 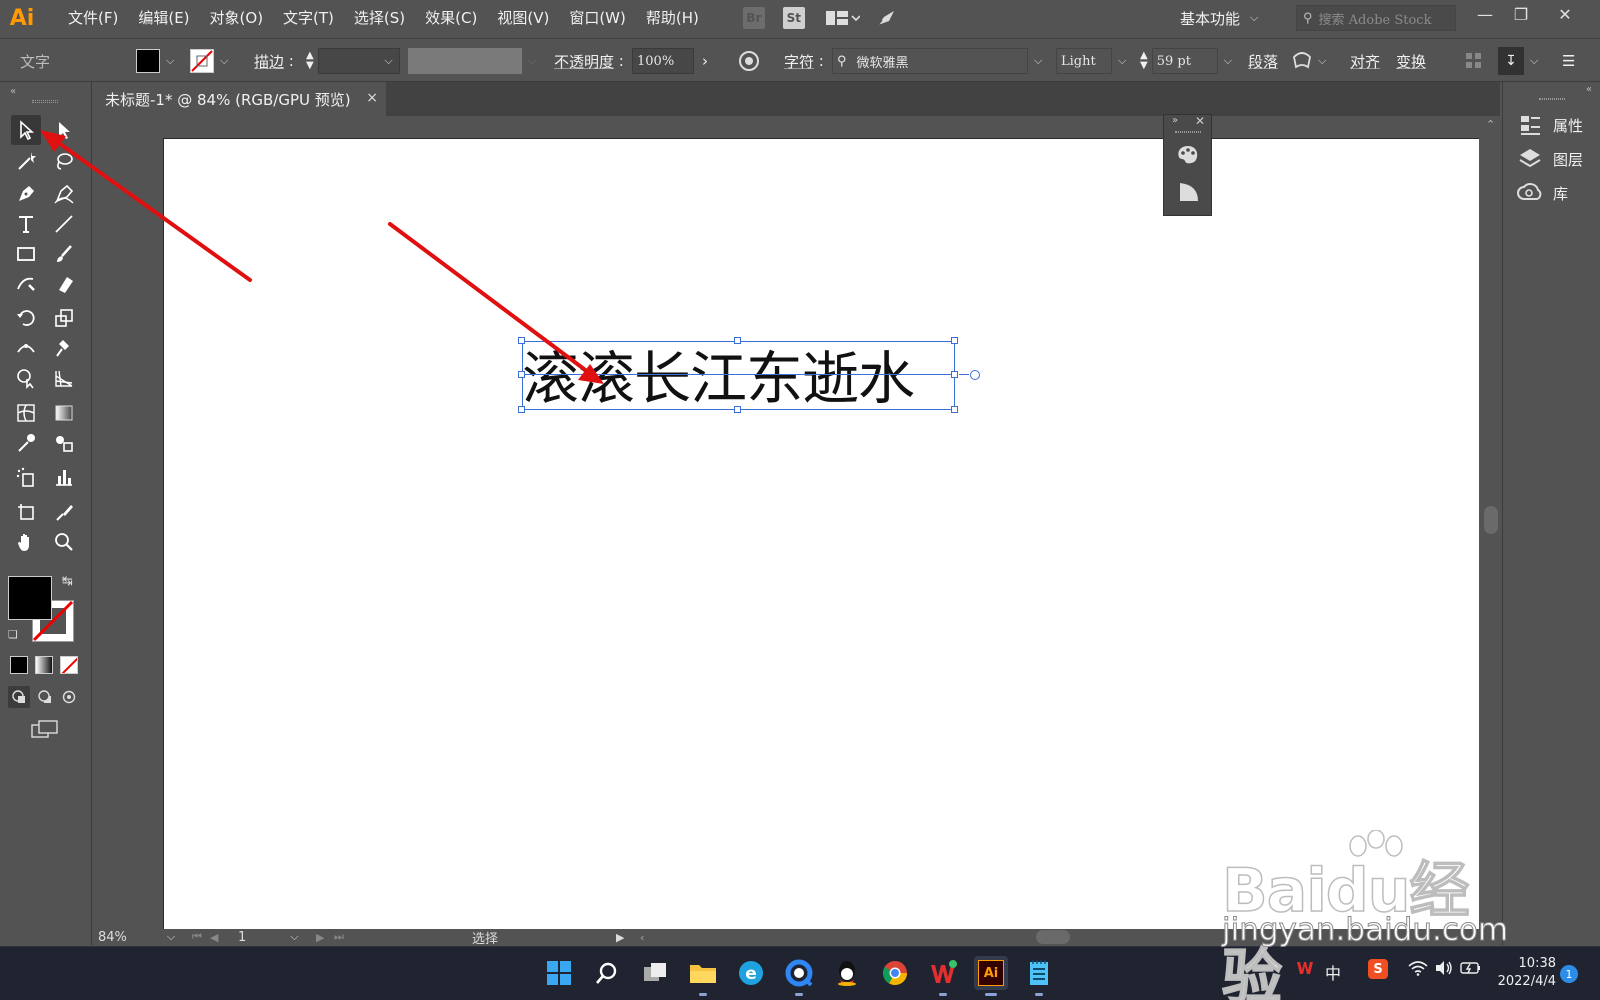 What do you see at coordinates (197, 937) in the screenshot?
I see `artboard-nav-first: ⏮` at bounding box center [197, 937].